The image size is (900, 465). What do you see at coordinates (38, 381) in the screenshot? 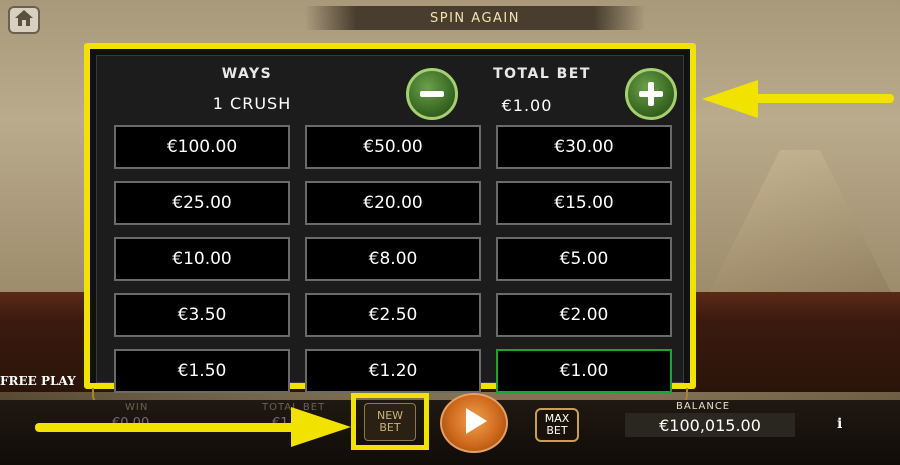
I see `free-play-label: FREE PLAY` at bounding box center [38, 381].